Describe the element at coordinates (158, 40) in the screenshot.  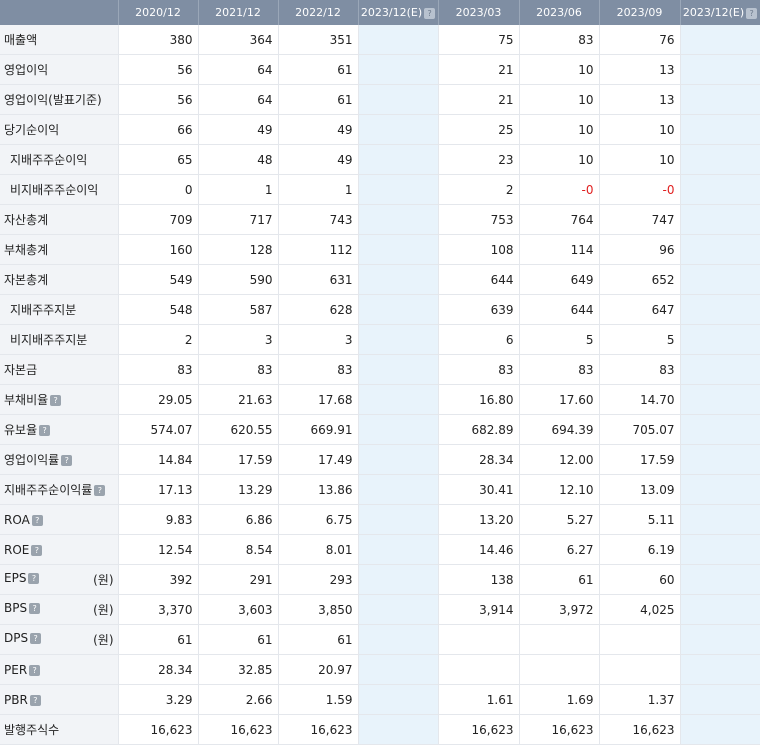
I see `table-cell: 380` at that location.